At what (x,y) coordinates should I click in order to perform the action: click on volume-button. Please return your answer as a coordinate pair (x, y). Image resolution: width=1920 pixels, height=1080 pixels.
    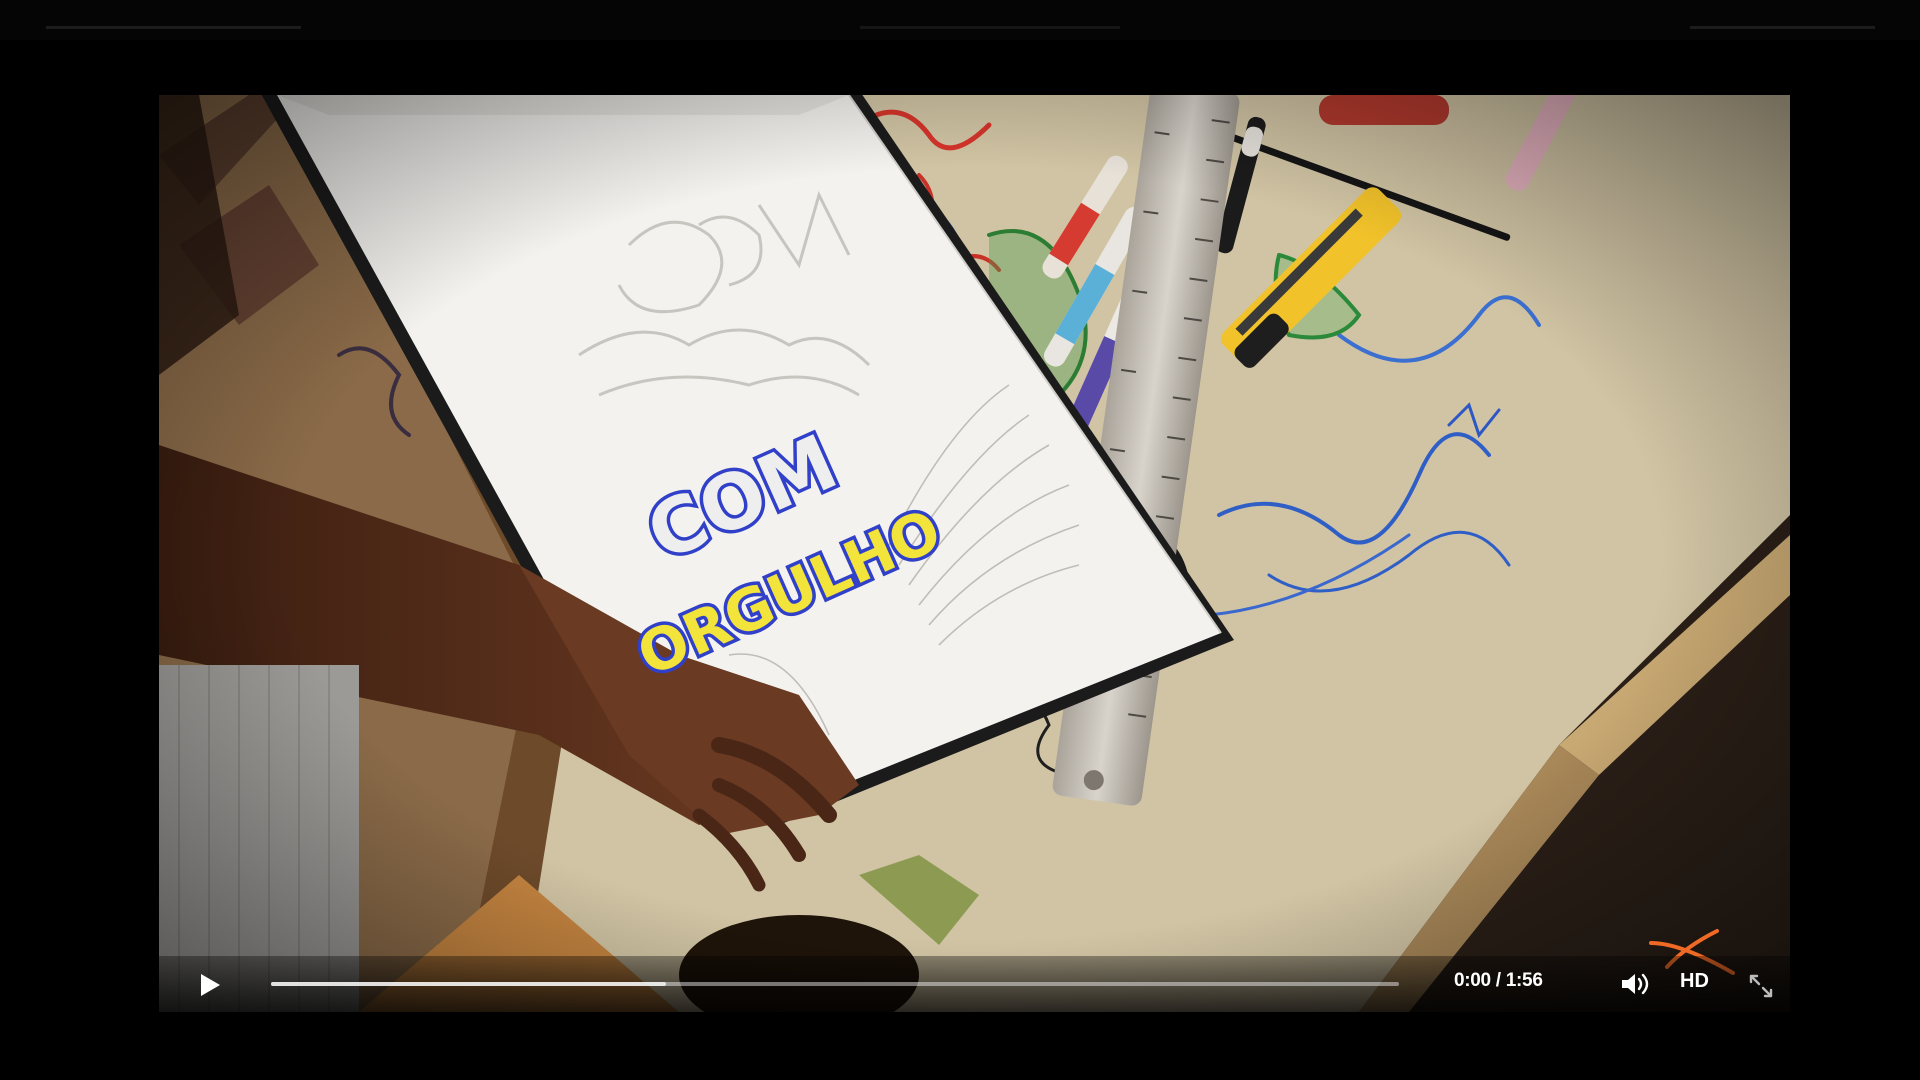
    Looking at the image, I should click on (1635, 984).